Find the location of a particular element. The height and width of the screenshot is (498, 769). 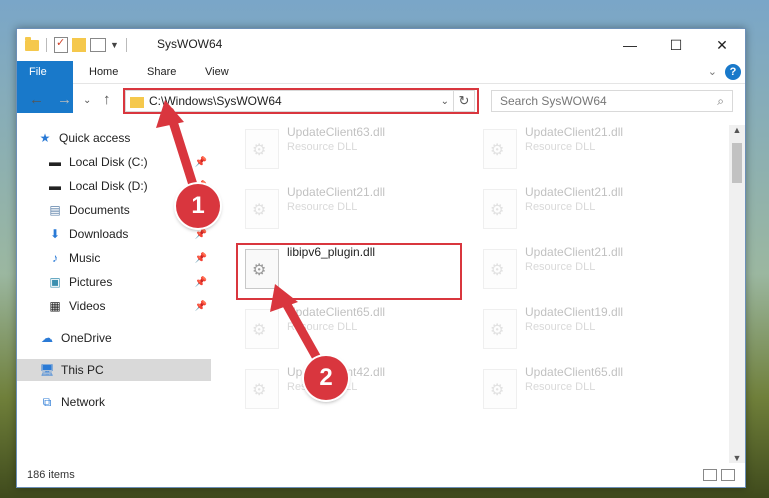

quick-access-toolbar: ▼ is located at coordinates (77, 44).